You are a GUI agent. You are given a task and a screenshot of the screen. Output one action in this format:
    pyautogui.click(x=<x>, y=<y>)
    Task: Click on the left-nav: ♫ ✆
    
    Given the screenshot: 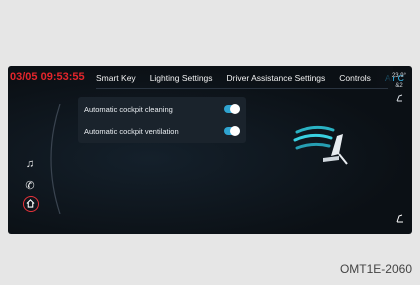 What is the action you would take?
    pyautogui.click(x=30, y=178)
    